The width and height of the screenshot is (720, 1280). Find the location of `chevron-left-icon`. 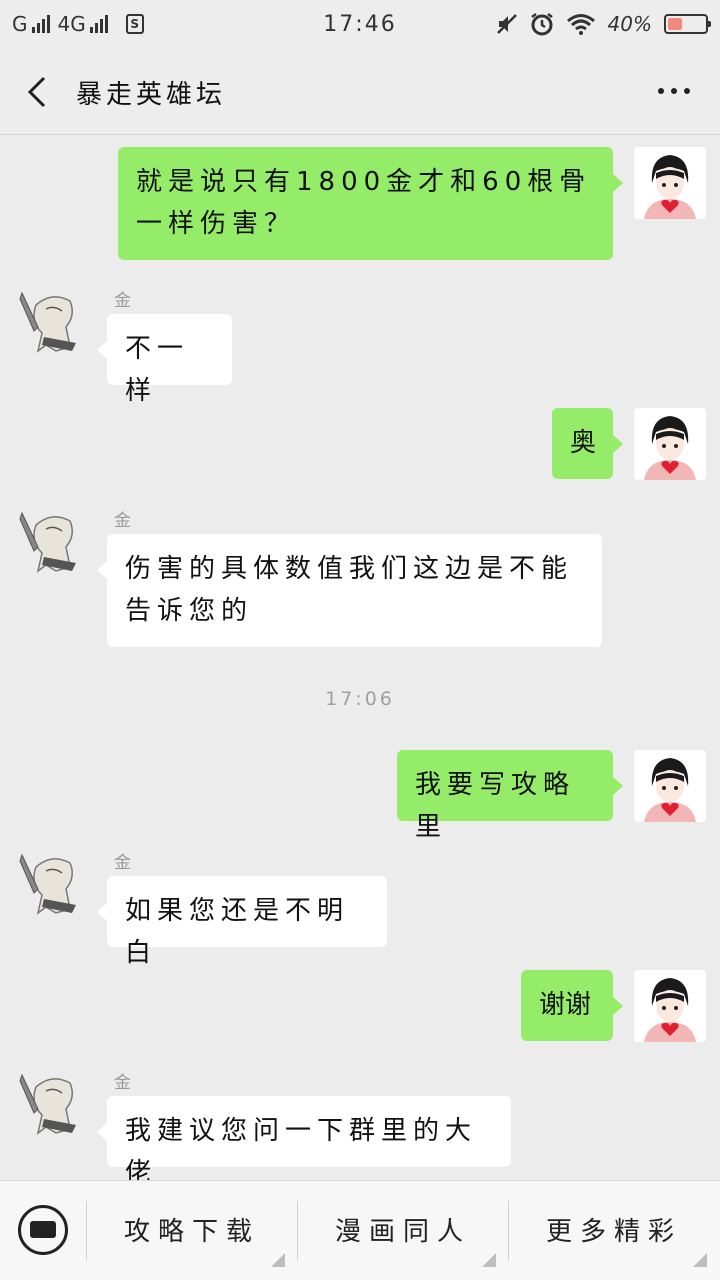

chevron-left-icon is located at coordinates (36, 92).